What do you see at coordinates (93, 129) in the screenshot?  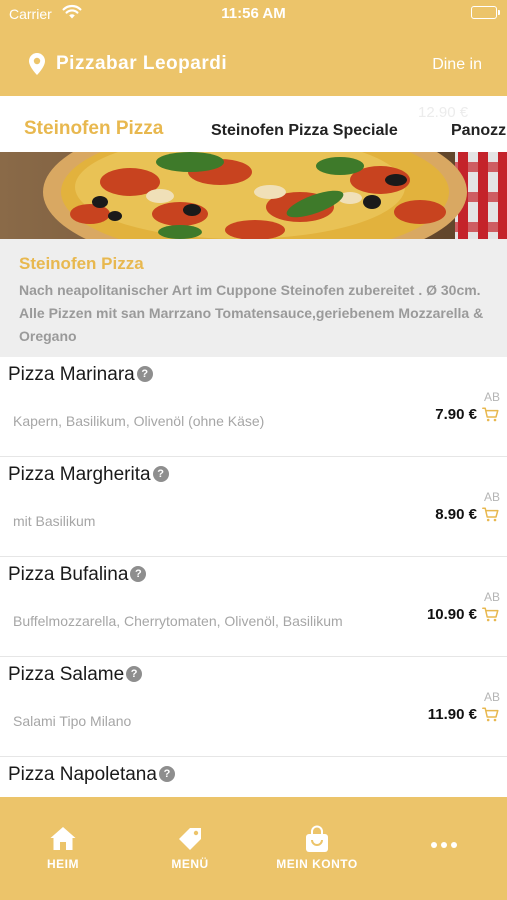 I see `tab-steinofen-pizza: Steinofen Pizza` at bounding box center [93, 129].